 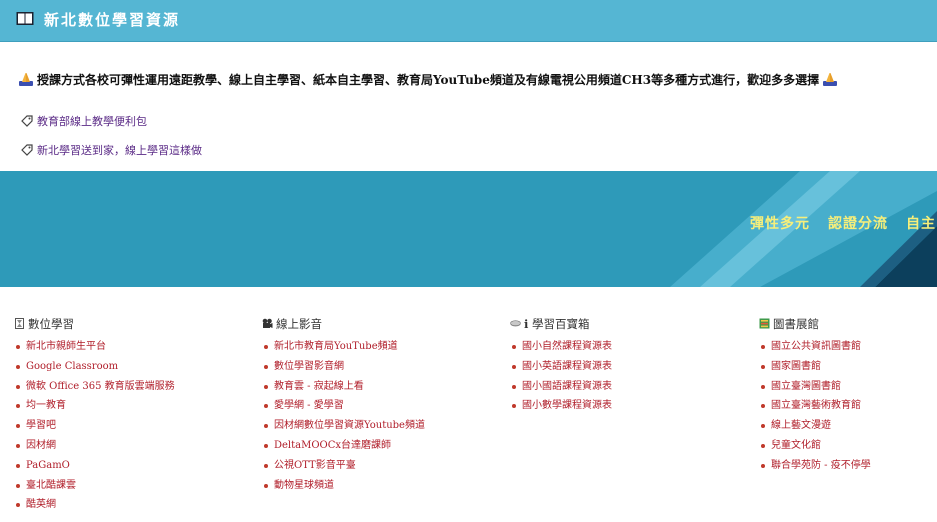 What do you see at coordinates (125, 370) in the screenshot?
I see `list-item: Google Classroom` at bounding box center [125, 370].